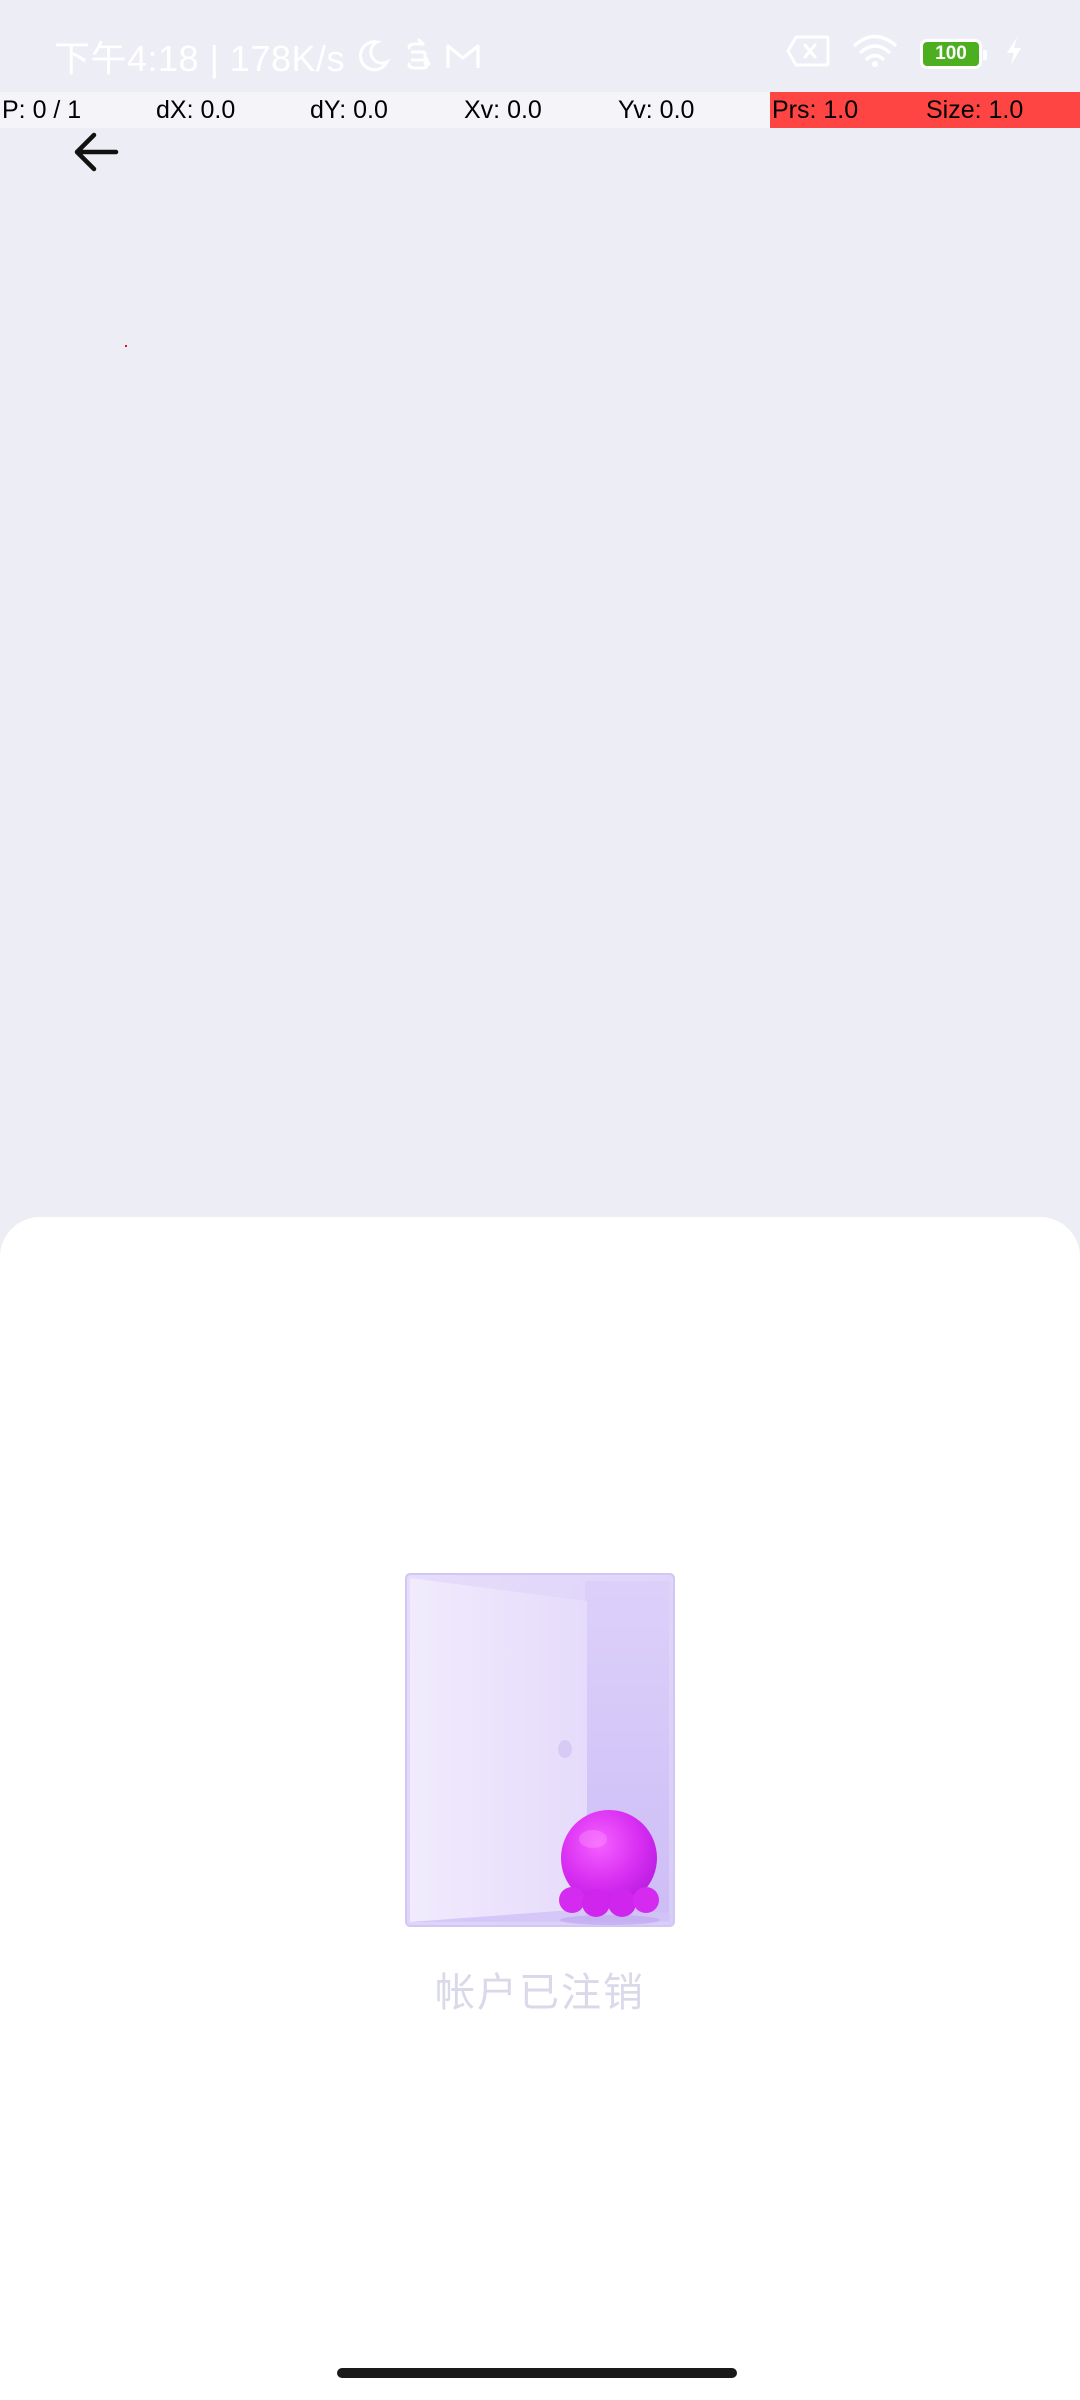 The image size is (1080, 2400). What do you see at coordinates (875, 53) in the screenshot?
I see `wifi-icon` at bounding box center [875, 53].